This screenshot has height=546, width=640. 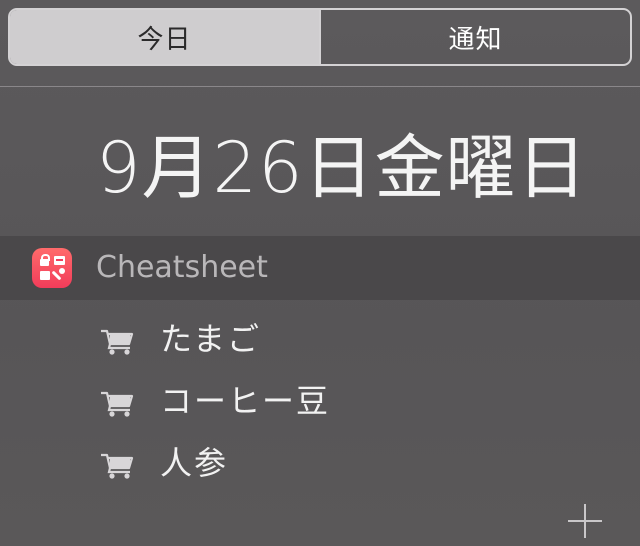 I want to click on date-heading: 9月26日金曜日, so click(x=342, y=168).